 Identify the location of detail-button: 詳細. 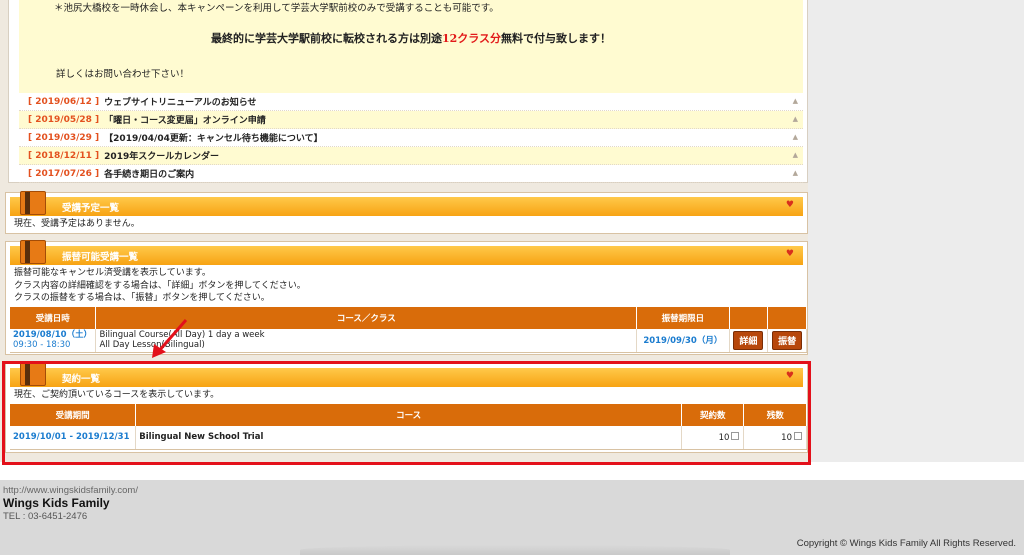
(748, 340).